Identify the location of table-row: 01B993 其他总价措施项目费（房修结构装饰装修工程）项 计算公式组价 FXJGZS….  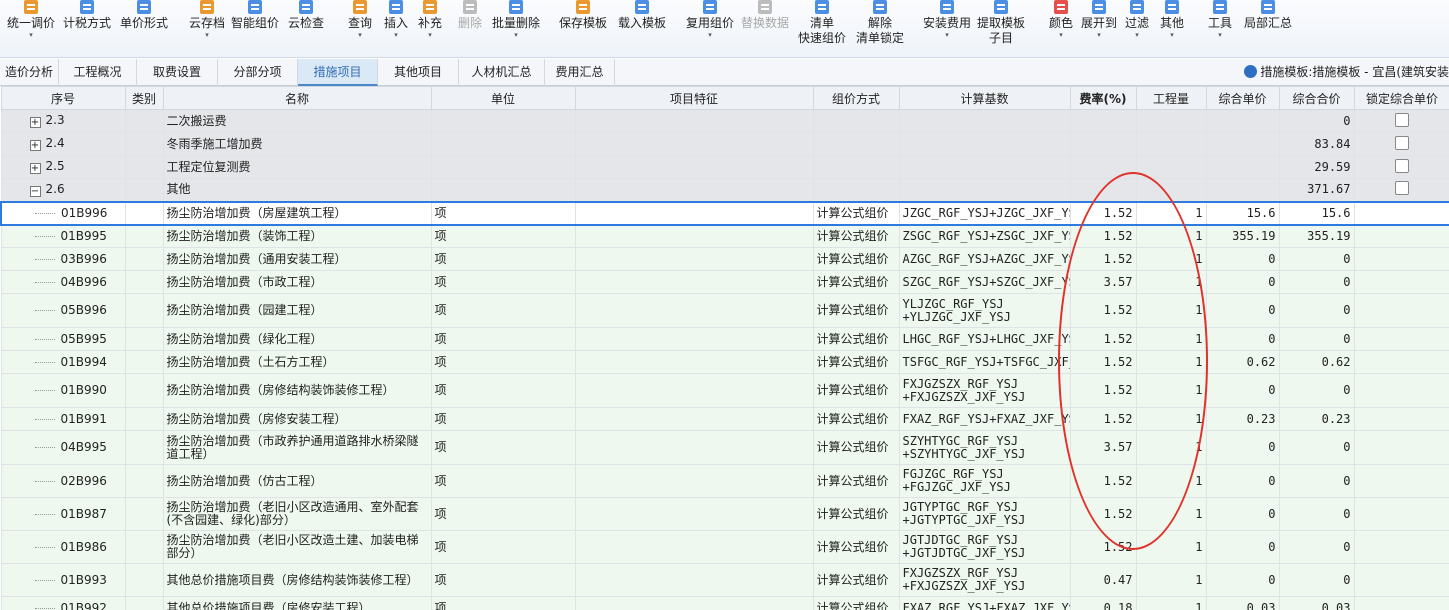
(724, 580).